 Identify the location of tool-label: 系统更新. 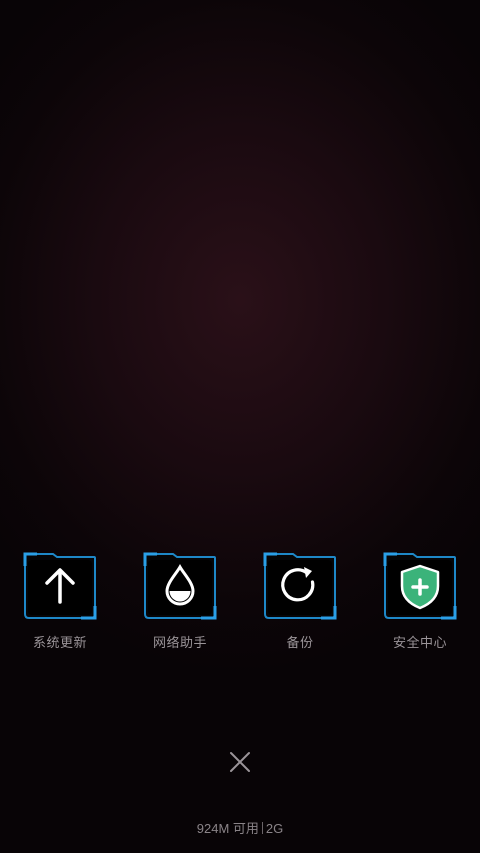
(59, 642).